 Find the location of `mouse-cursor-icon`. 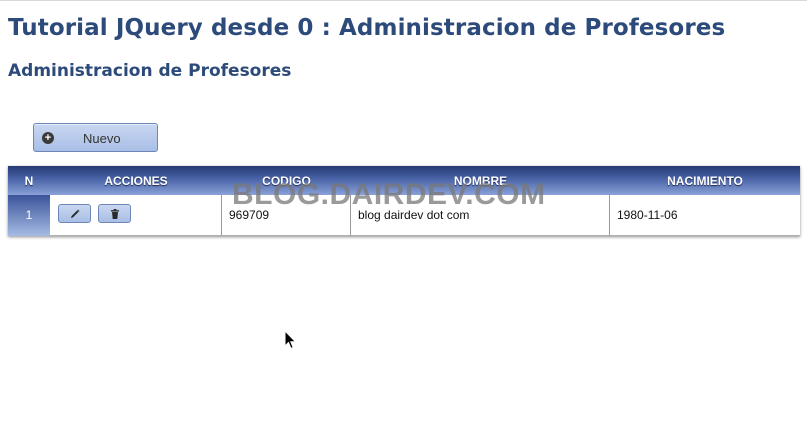

mouse-cursor-icon is located at coordinates (290, 340).